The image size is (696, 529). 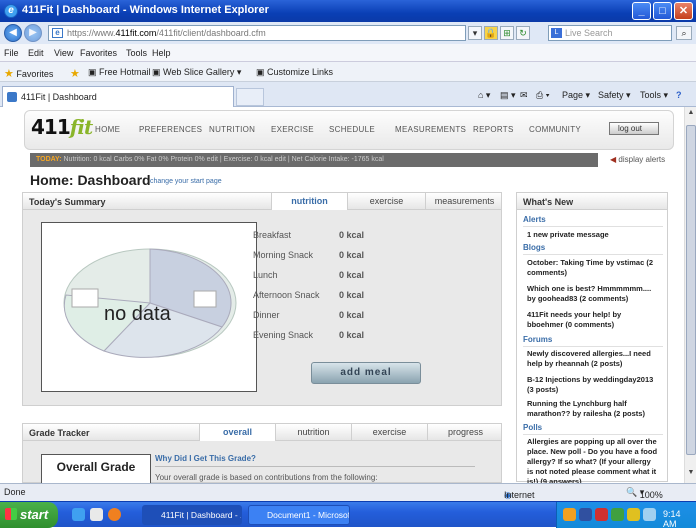 I want to click on home-icon: ⌂ ▾, so click(x=484, y=95).